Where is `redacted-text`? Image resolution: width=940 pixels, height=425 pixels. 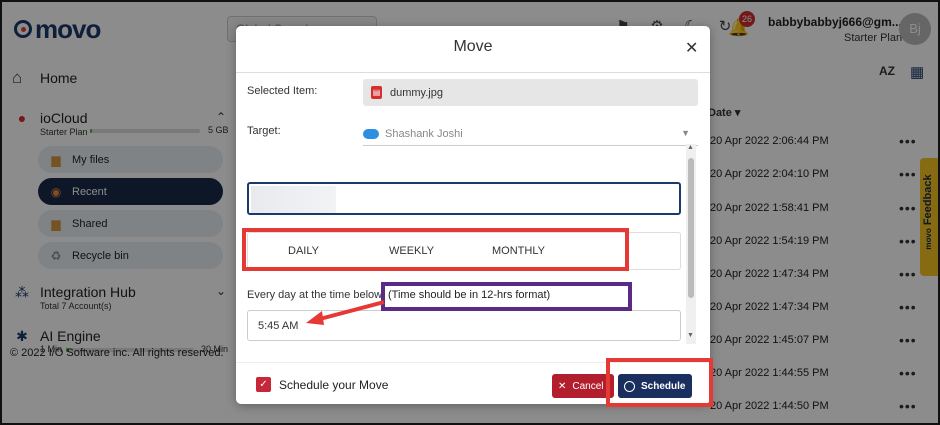 redacted-text is located at coordinates (293, 199).